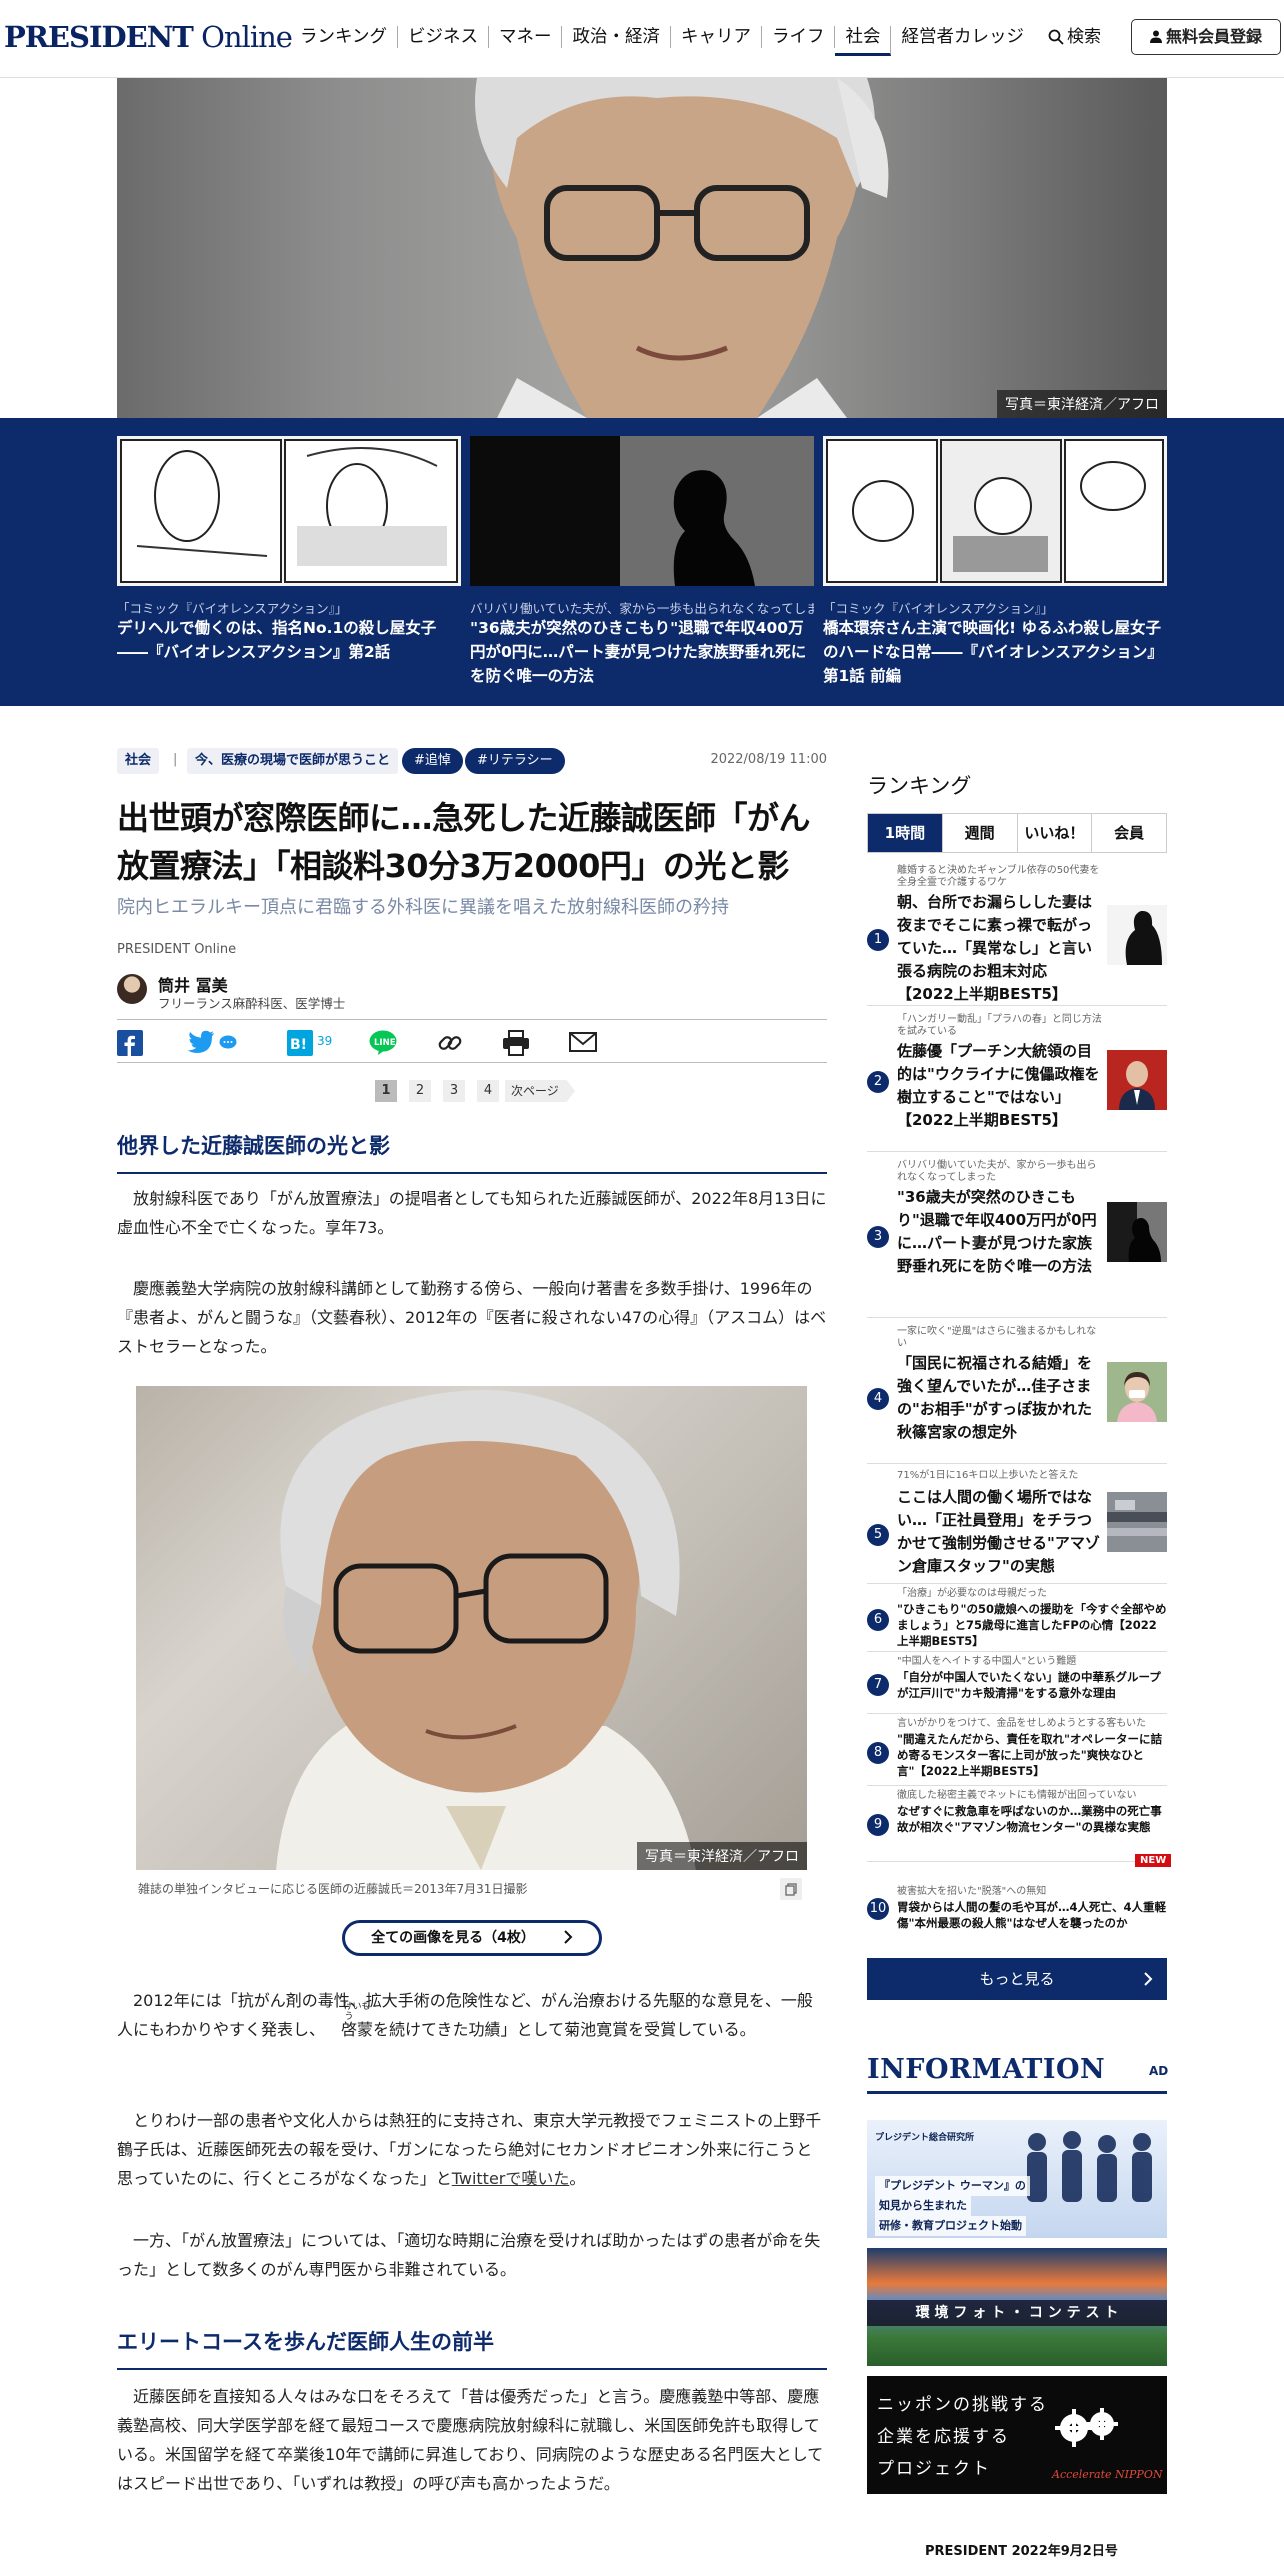 The width and height of the screenshot is (1284, 2568). I want to click on next-page-button: 次ページ, so click(540, 1091).